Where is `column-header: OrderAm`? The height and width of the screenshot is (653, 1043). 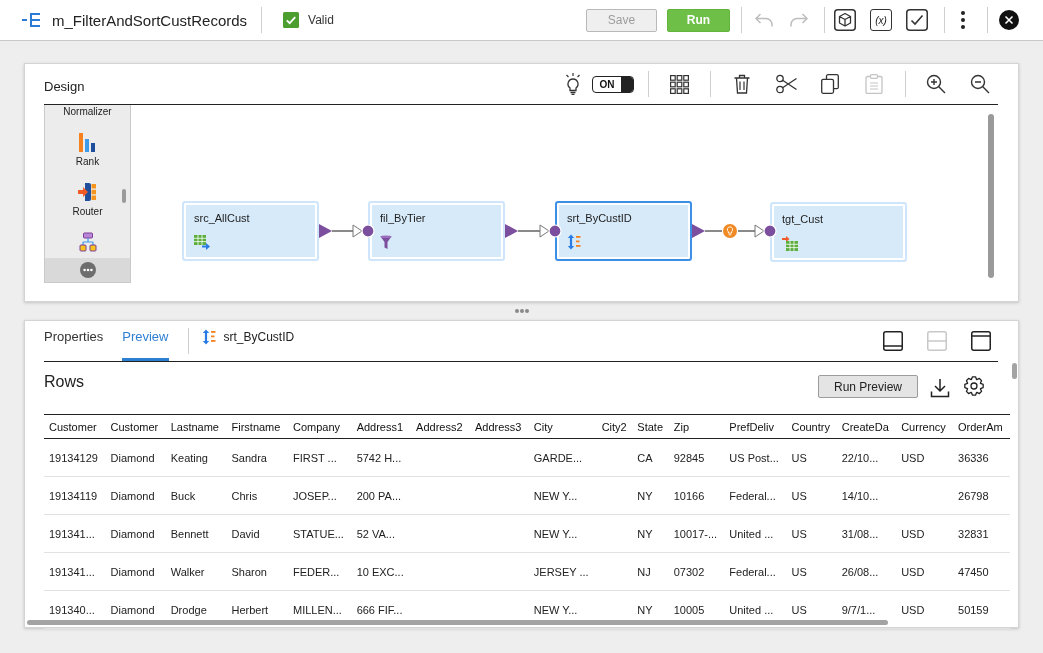
column-header: OrderAm is located at coordinates (981, 426).